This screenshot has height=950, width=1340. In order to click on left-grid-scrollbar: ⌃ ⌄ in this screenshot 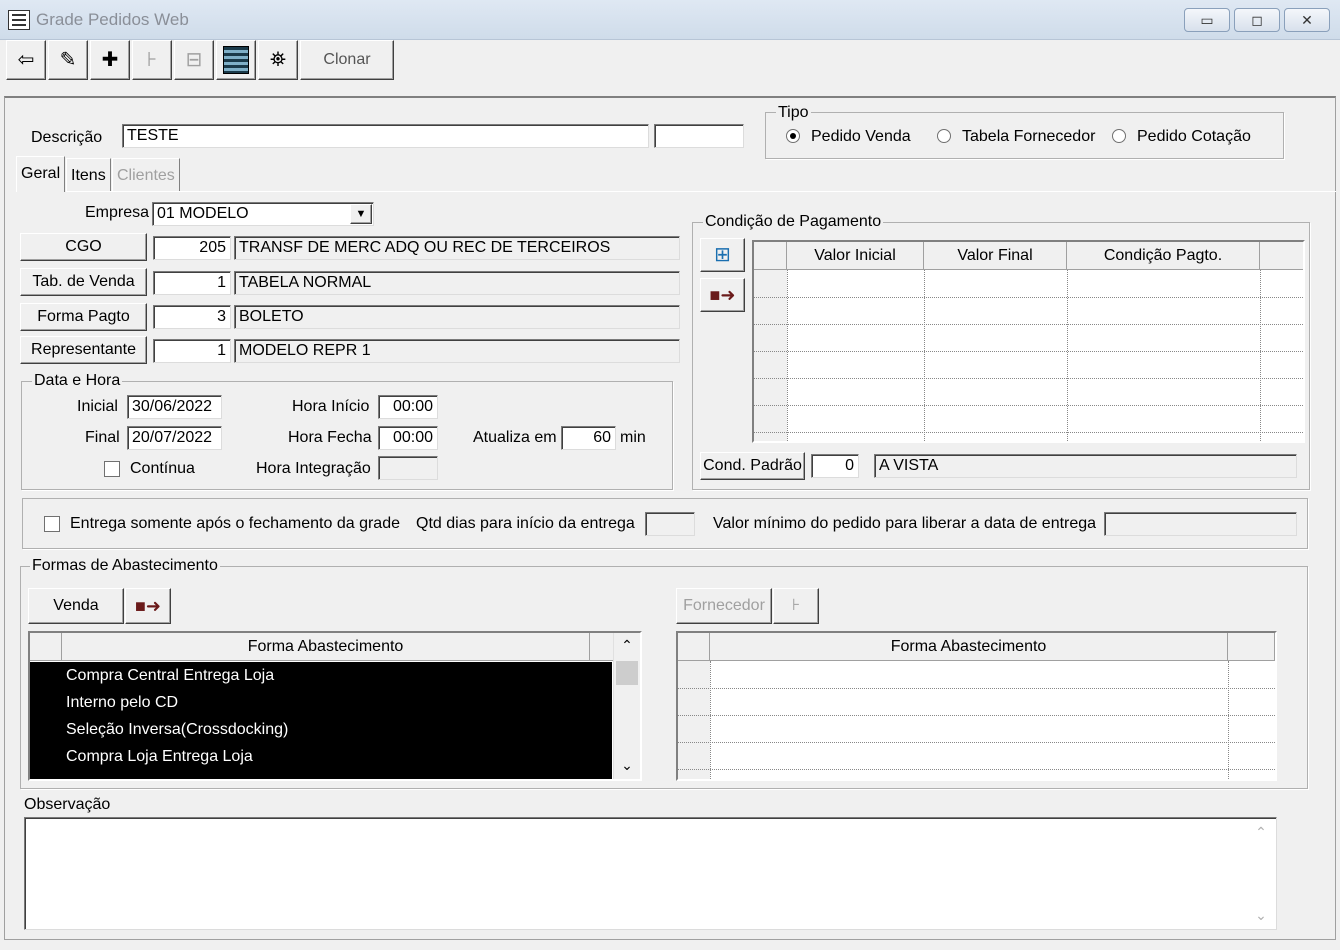, I will do `click(626, 706)`.